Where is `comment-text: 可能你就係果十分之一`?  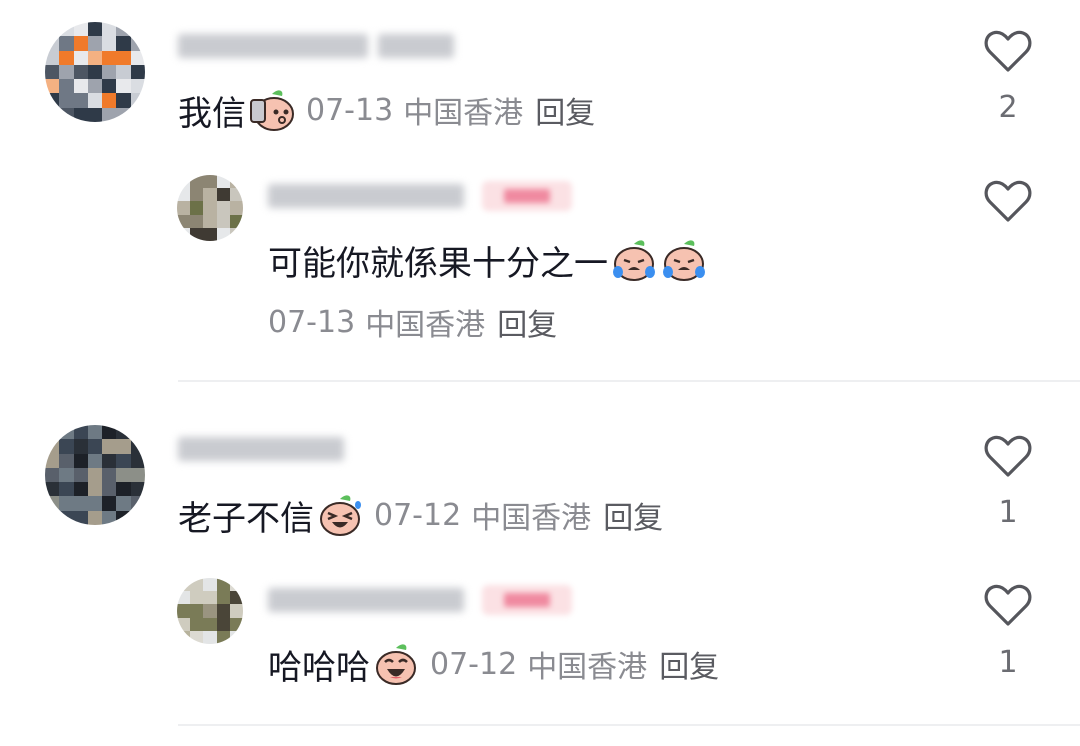 comment-text: 可能你就係果十分之一 is located at coordinates (438, 263).